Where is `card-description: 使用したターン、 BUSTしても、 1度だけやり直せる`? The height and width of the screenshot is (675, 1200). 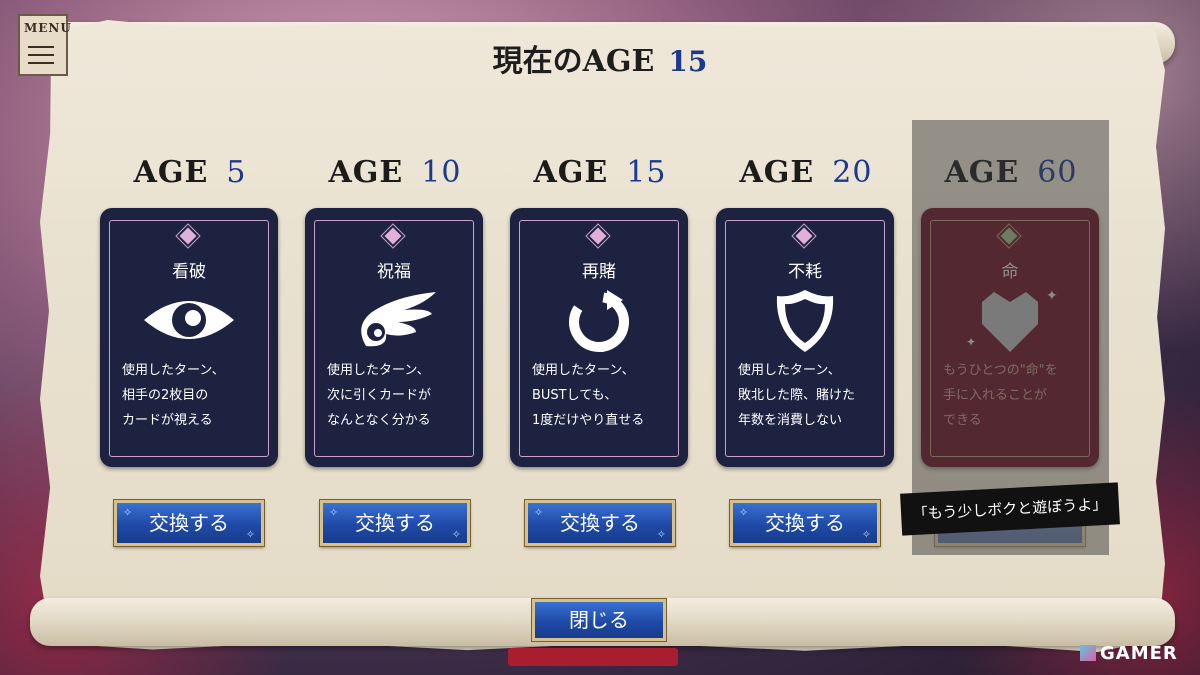 card-description: 使用したターン、 BUSTしても、 1度だけやり直せる is located at coordinates (603, 395).